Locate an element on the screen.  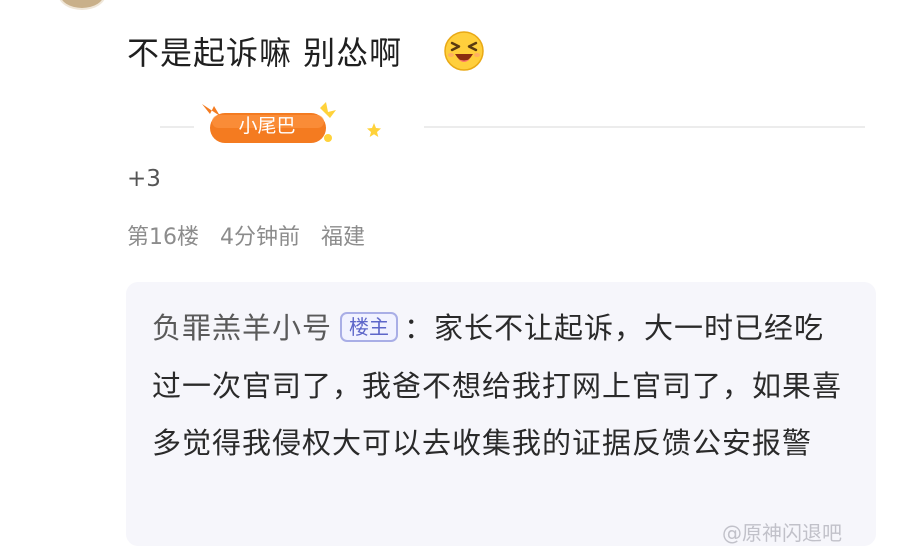
quote-colon: ： is located at coordinates (419, 328).